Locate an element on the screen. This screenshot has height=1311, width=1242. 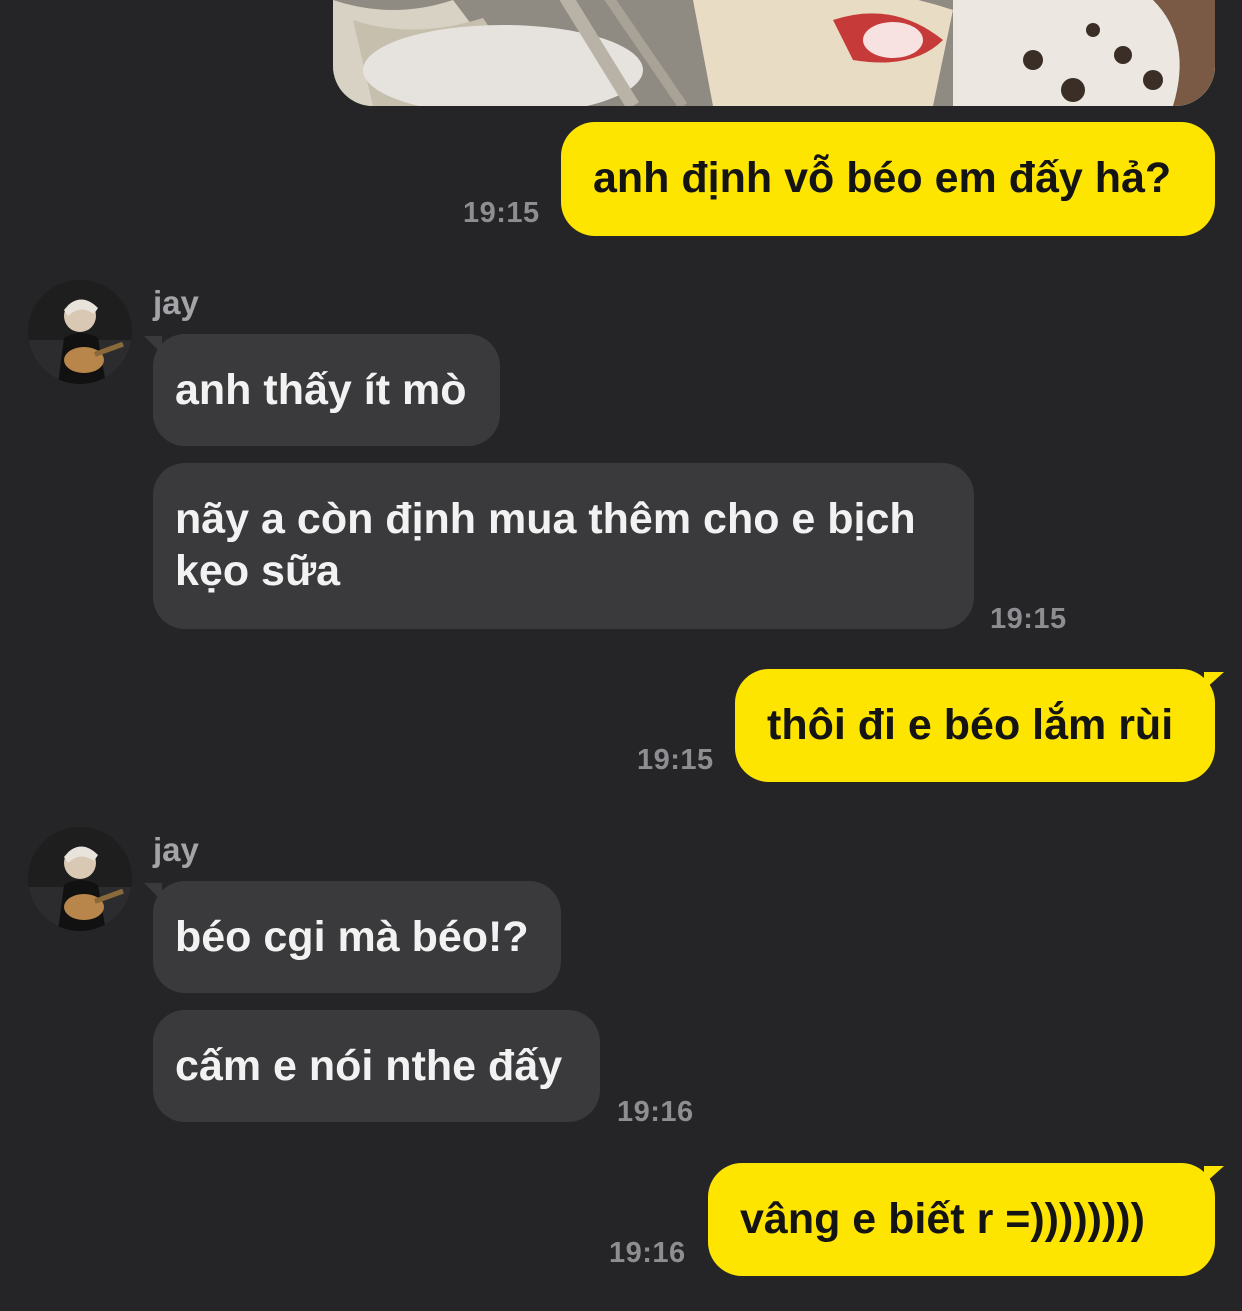
photo-message is located at coordinates (774, 53).